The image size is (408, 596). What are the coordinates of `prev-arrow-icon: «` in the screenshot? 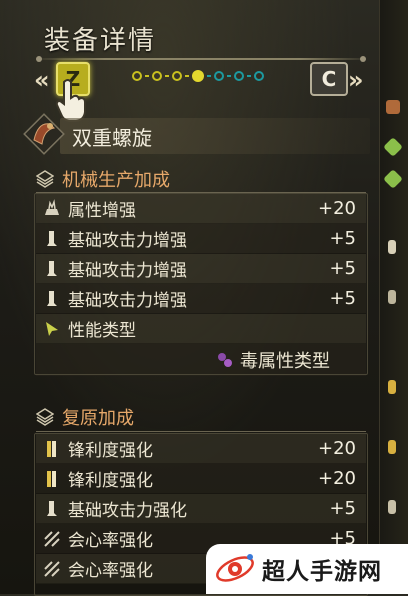 It's located at (42, 80).